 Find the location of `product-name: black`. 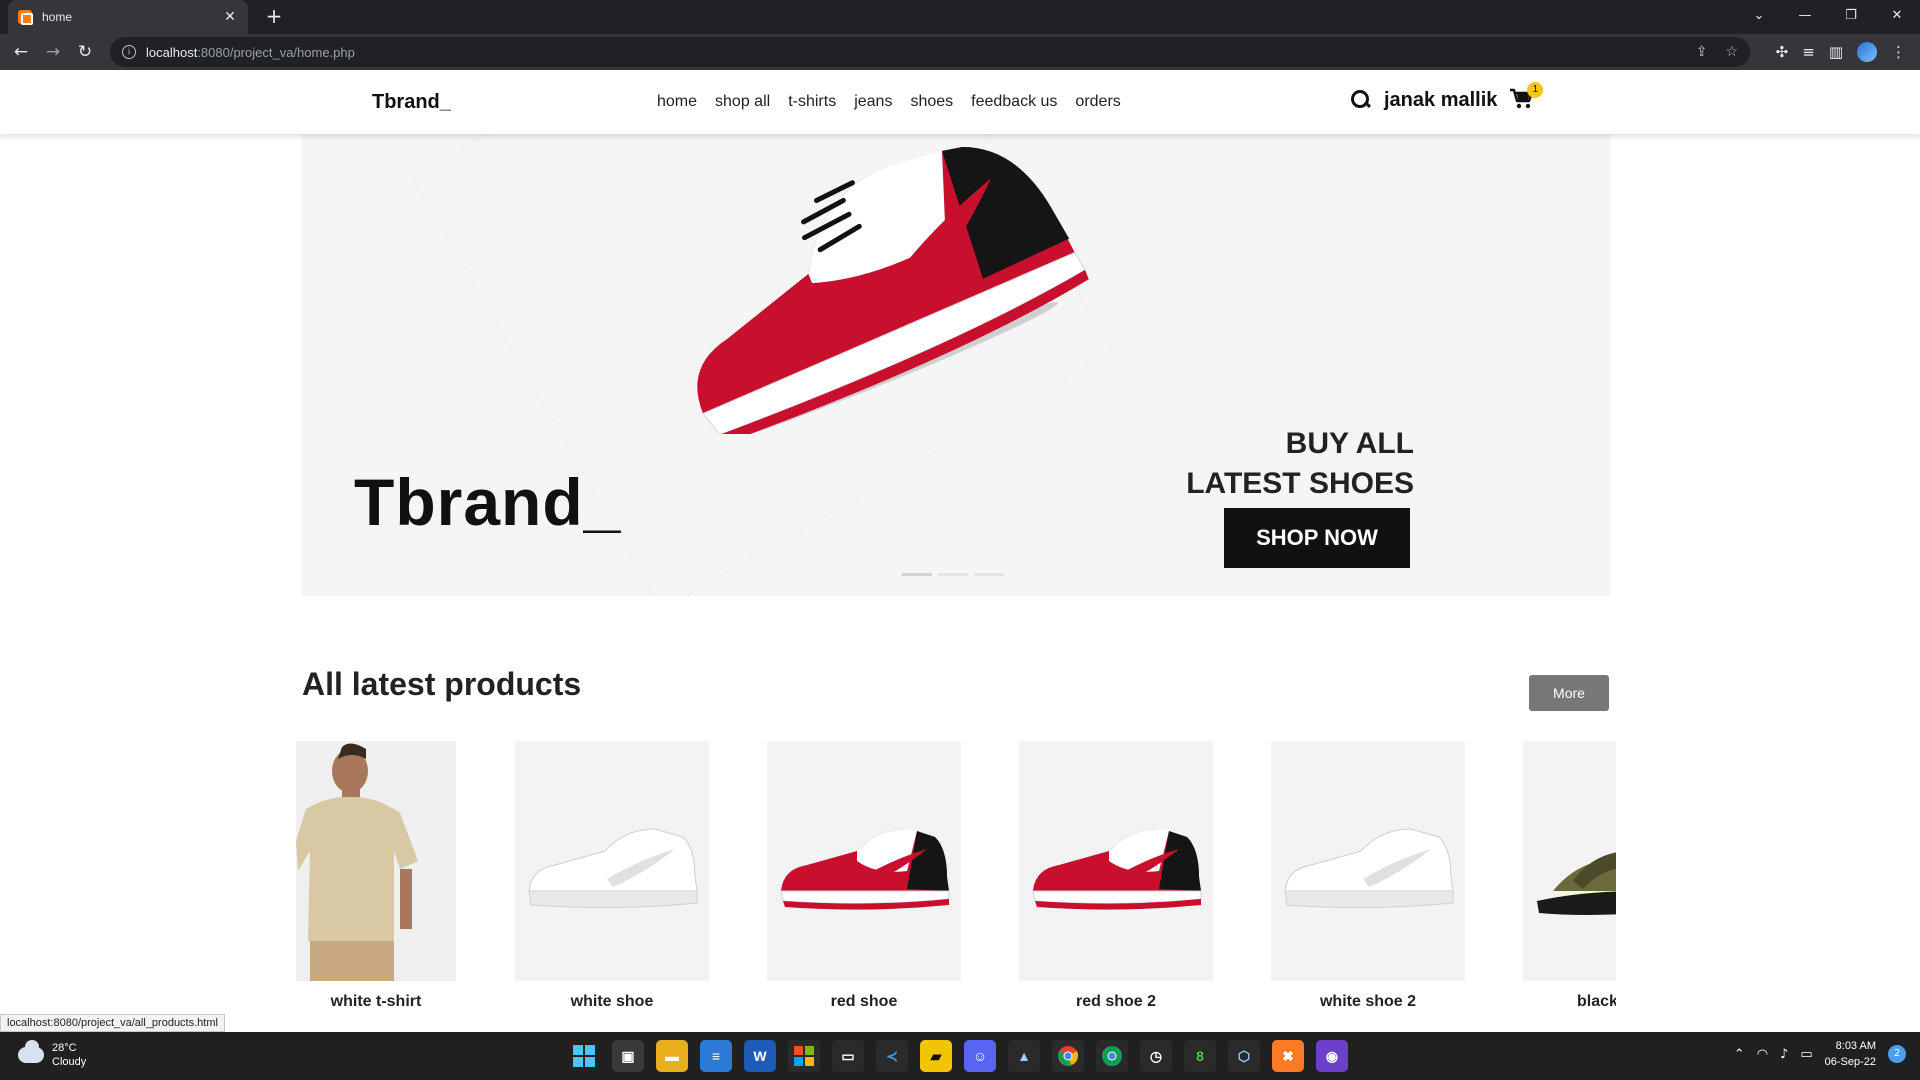

product-name: black is located at coordinates (1569, 1002).